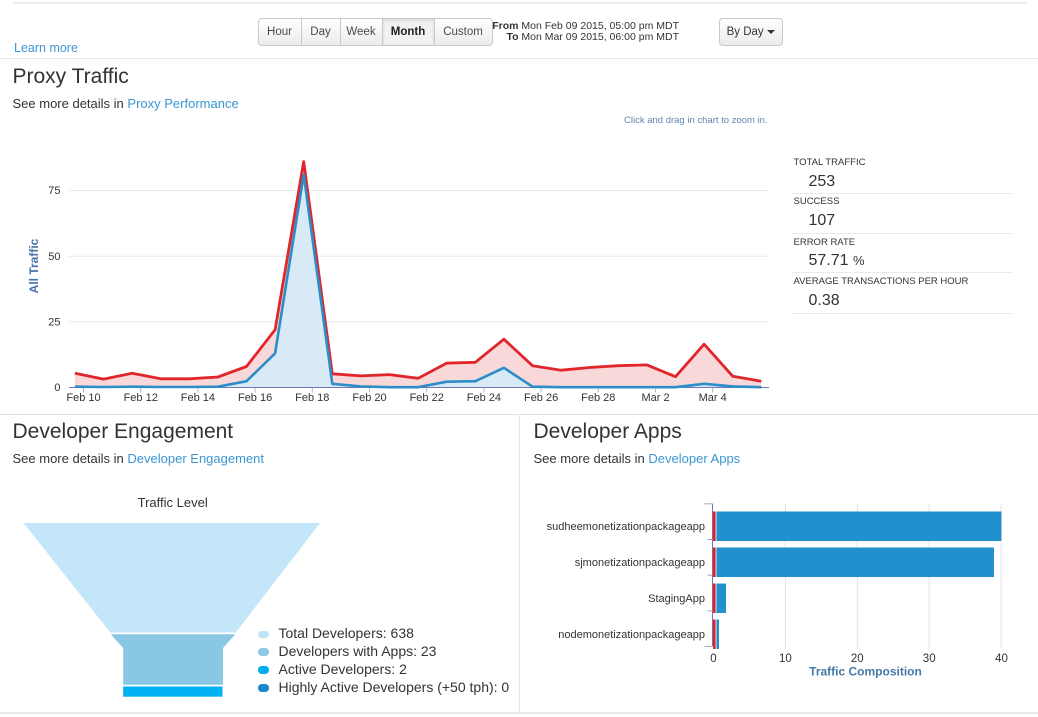  I want to click on svg-text: sjmonetizationpackageapp, so click(640, 563).